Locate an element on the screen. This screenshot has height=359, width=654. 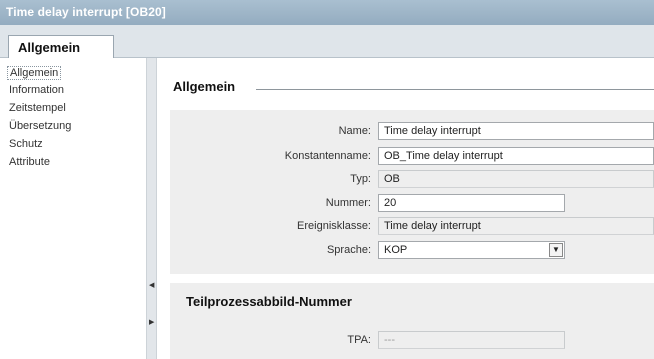
sidebar-splitter: ◀ ▶ is located at coordinates (151, 208).